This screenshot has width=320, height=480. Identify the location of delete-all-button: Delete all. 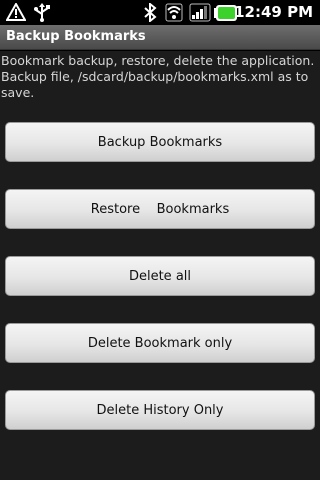
(160, 276).